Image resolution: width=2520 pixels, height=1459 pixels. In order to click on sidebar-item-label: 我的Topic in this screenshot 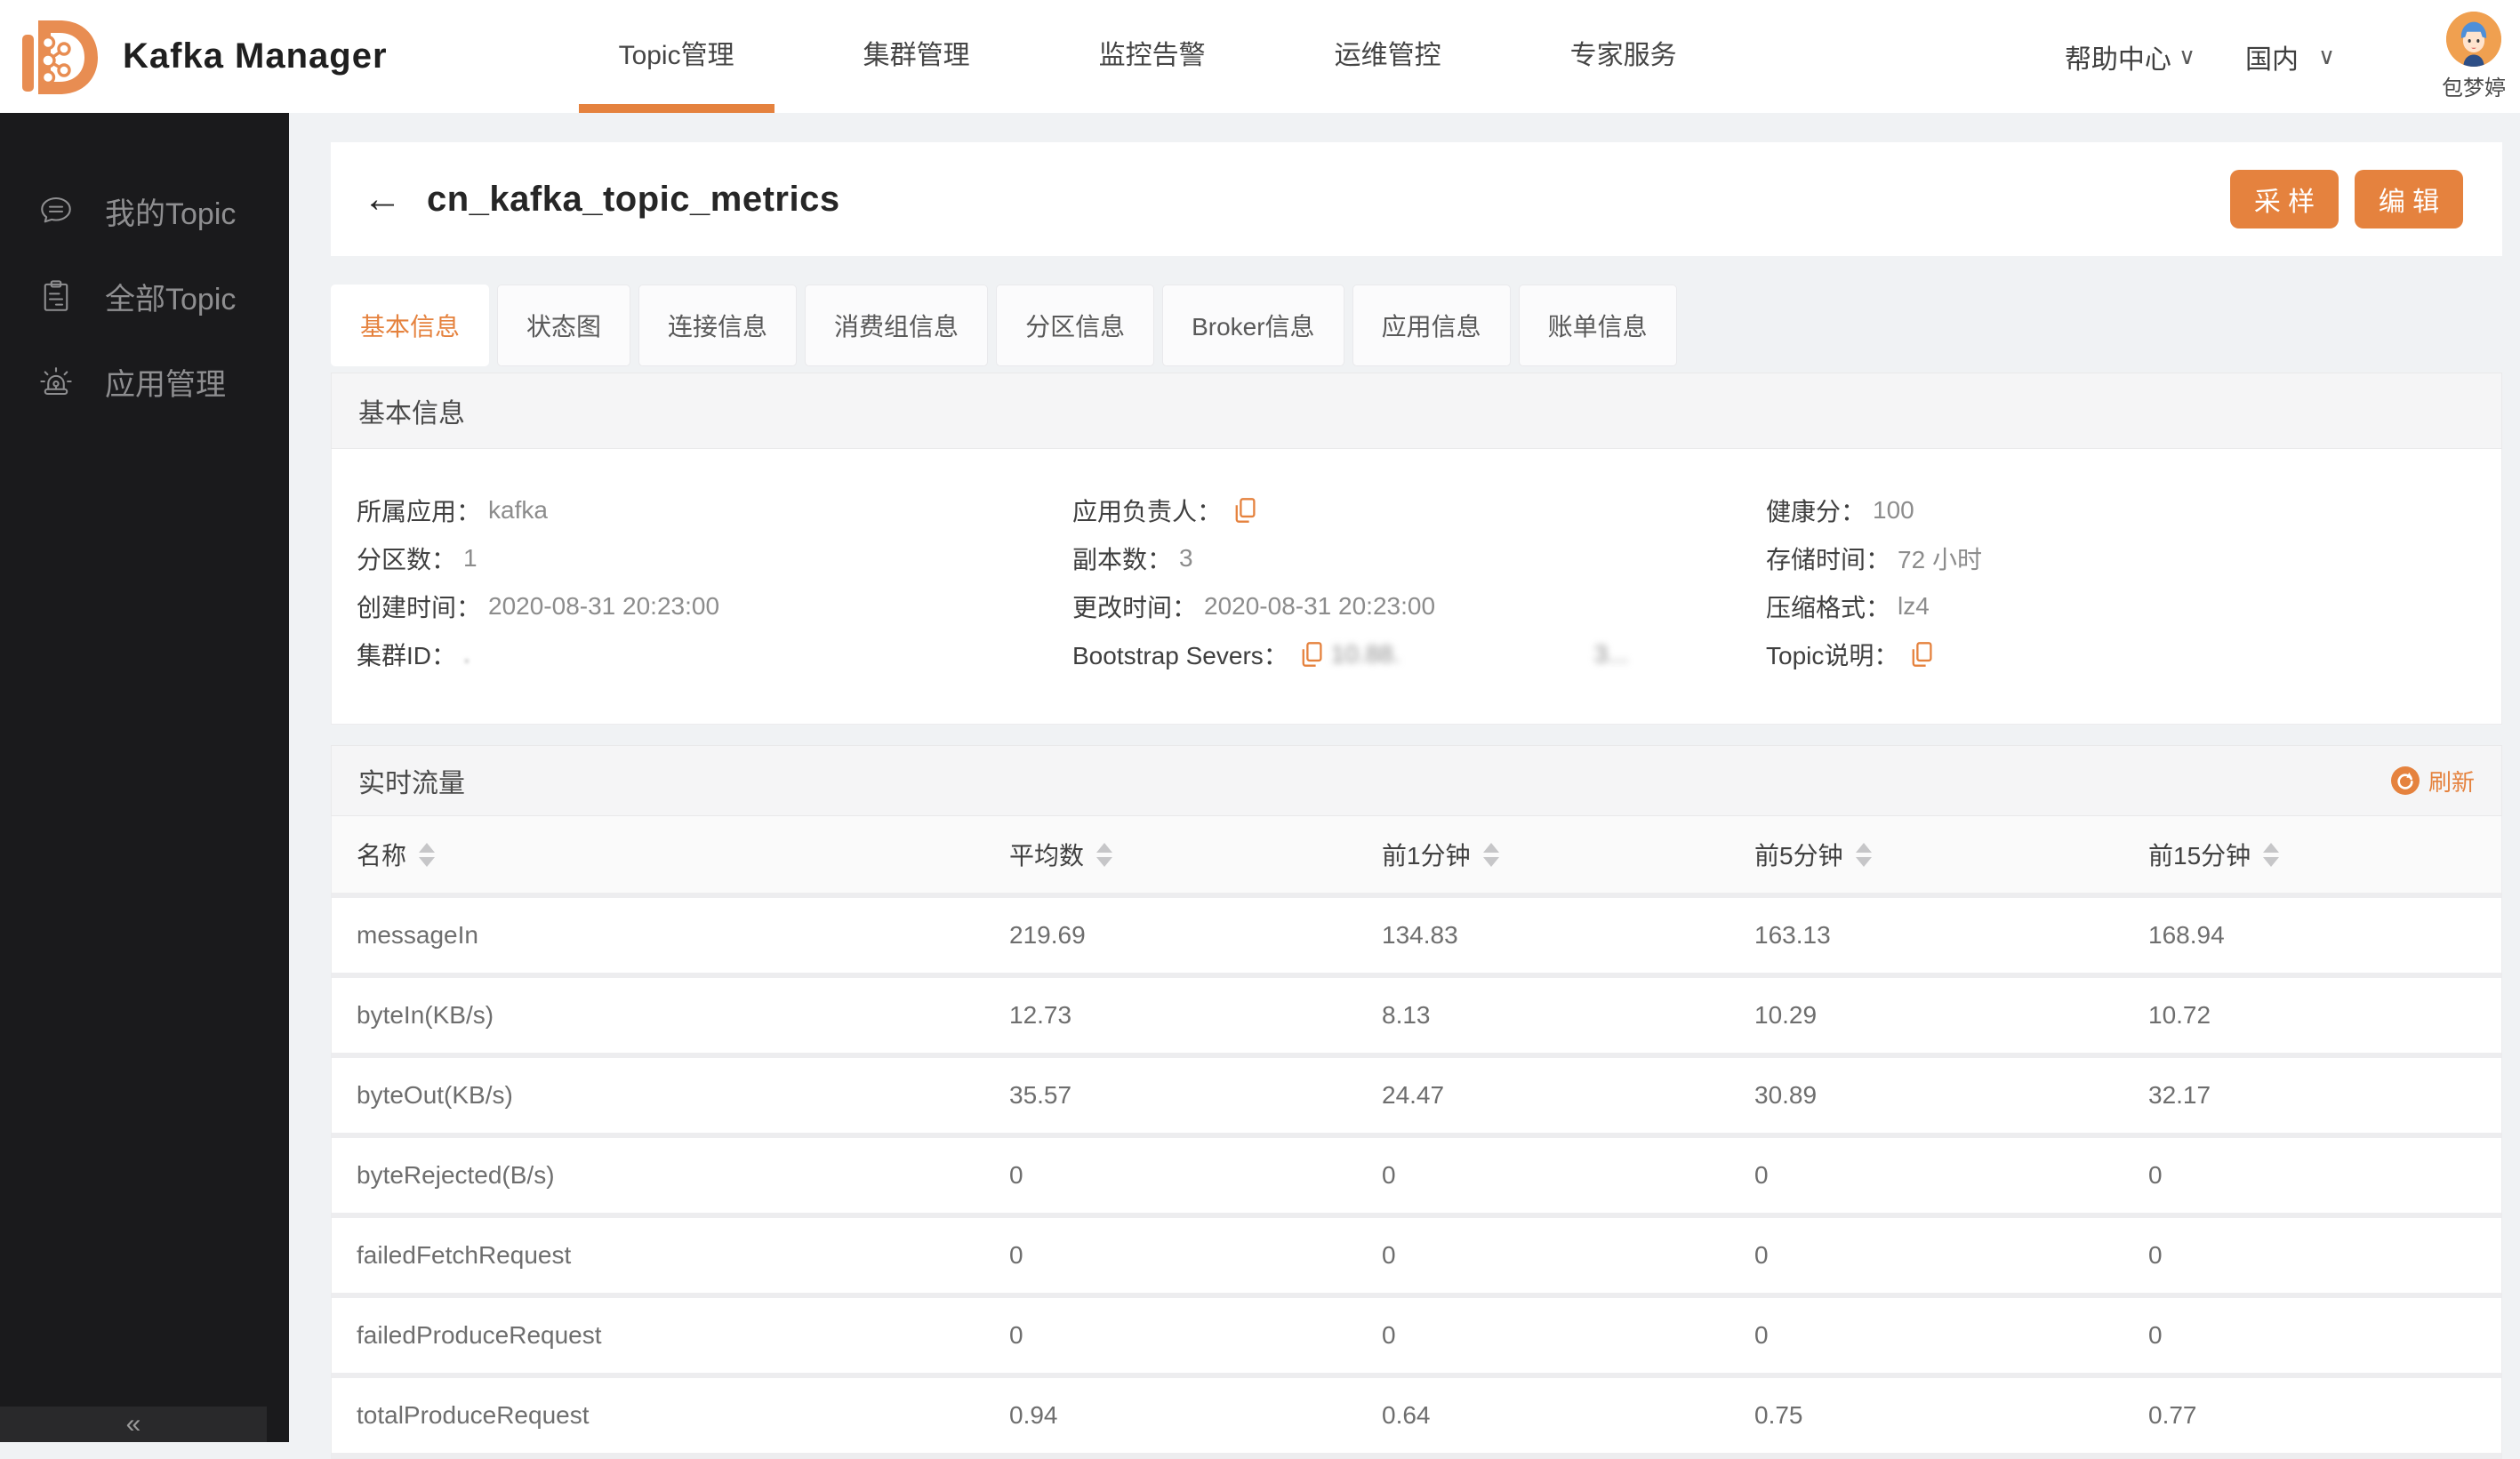, I will do `click(171, 214)`.